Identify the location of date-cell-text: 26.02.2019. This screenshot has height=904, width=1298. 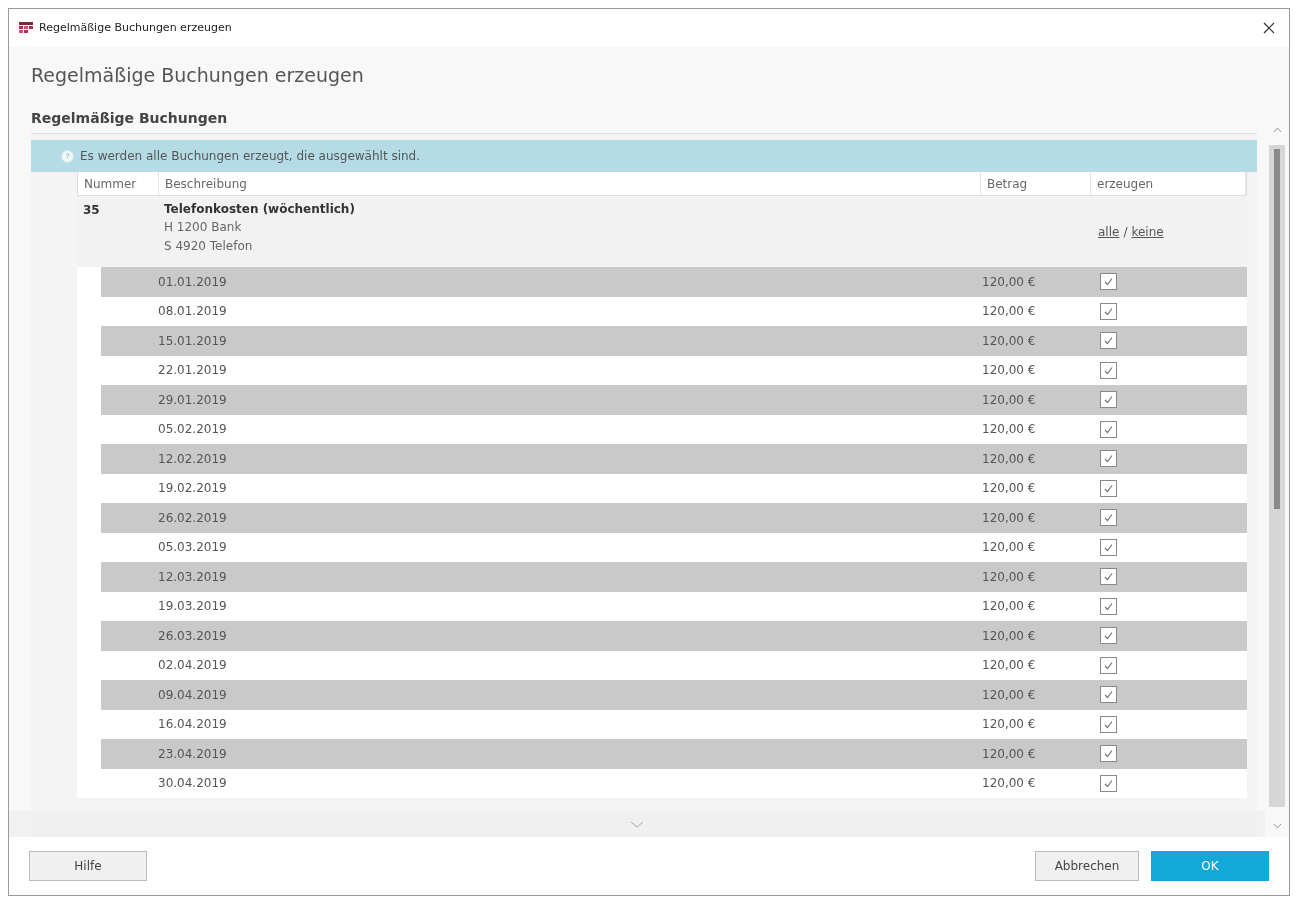
(193, 518).